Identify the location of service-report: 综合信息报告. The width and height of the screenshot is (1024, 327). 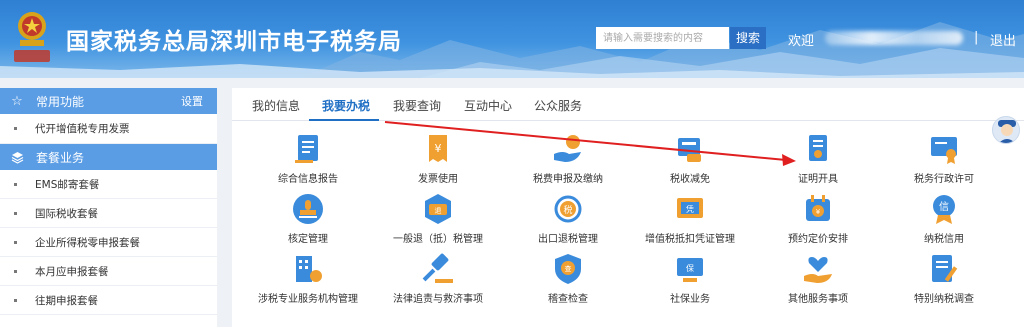
(308, 158).